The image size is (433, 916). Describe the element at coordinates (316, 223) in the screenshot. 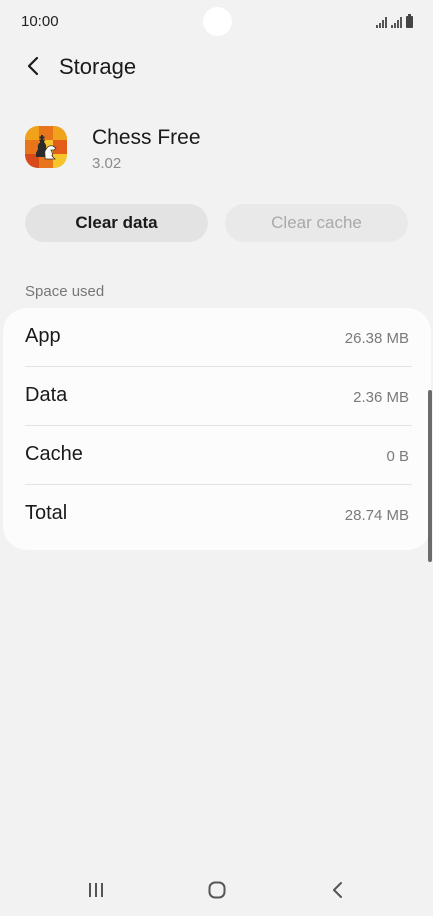

I see `clear-cache-button: Clear cache` at that location.